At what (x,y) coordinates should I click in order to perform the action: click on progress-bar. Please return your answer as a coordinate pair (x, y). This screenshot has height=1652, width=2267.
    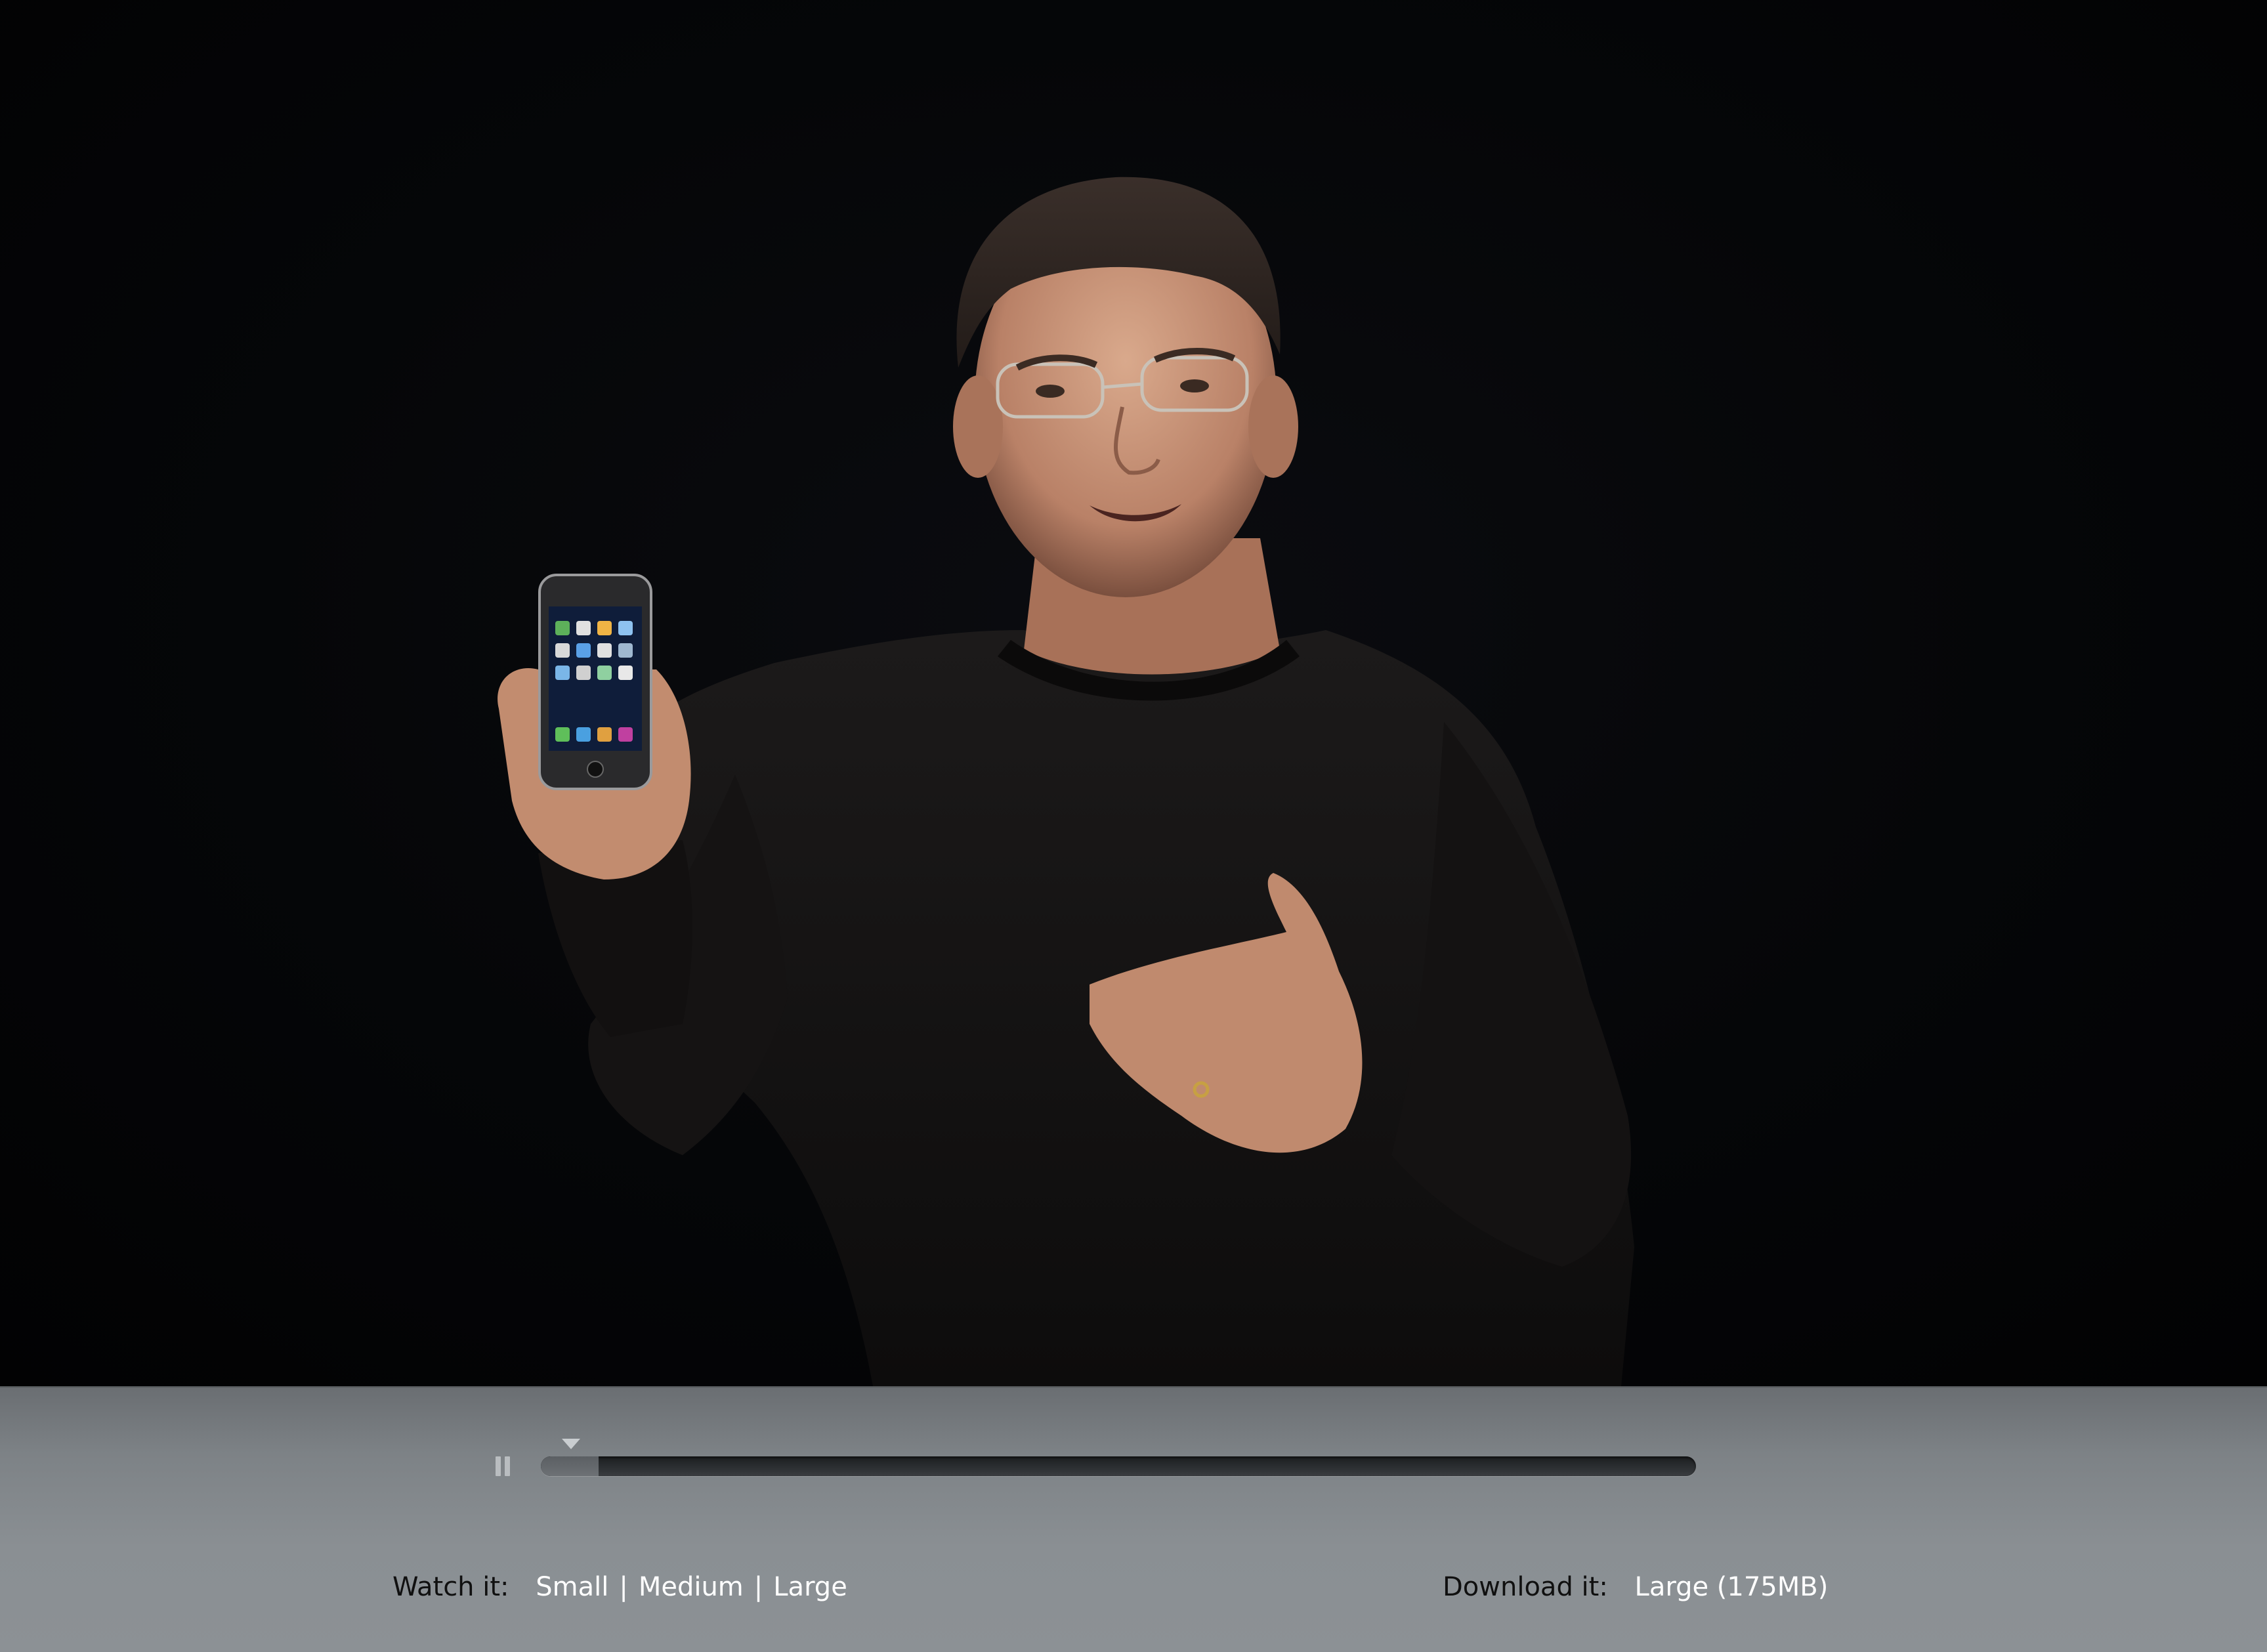
    Looking at the image, I should click on (1118, 1466).